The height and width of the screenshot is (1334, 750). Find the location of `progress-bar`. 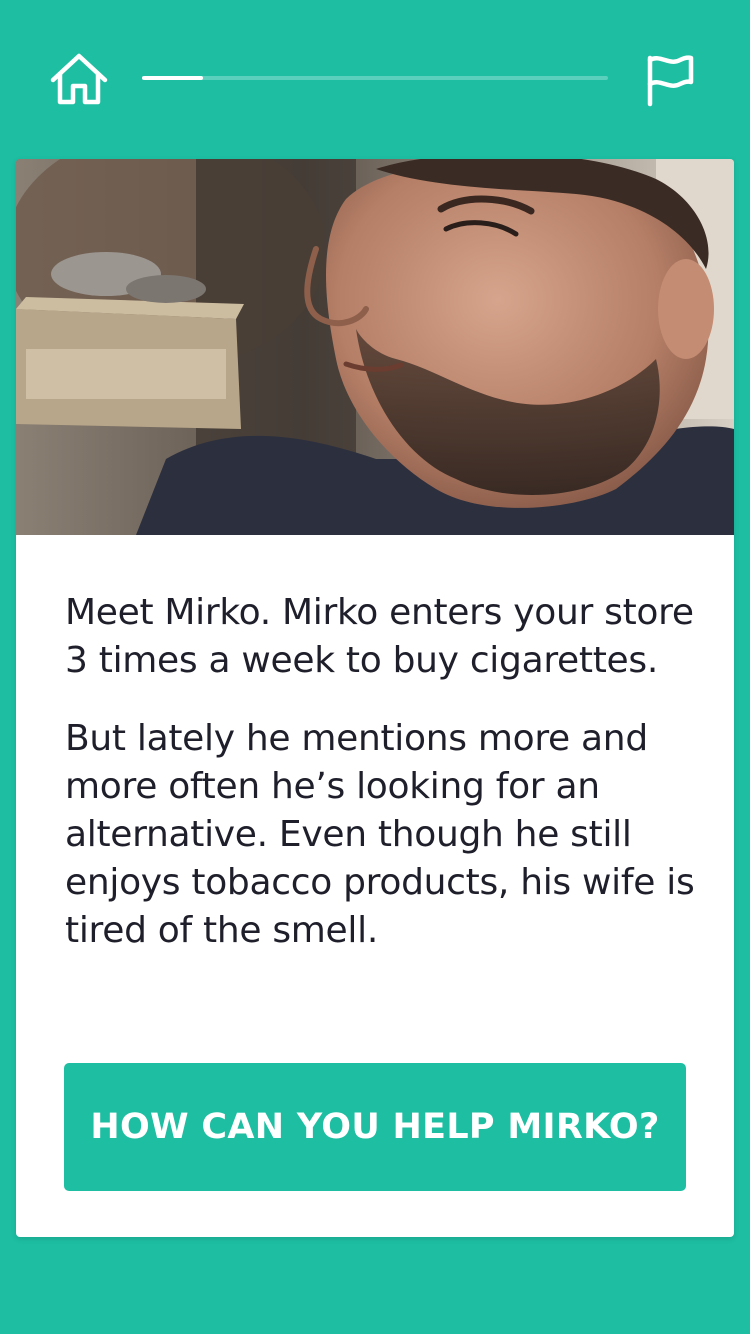

progress-bar is located at coordinates (375, 78).